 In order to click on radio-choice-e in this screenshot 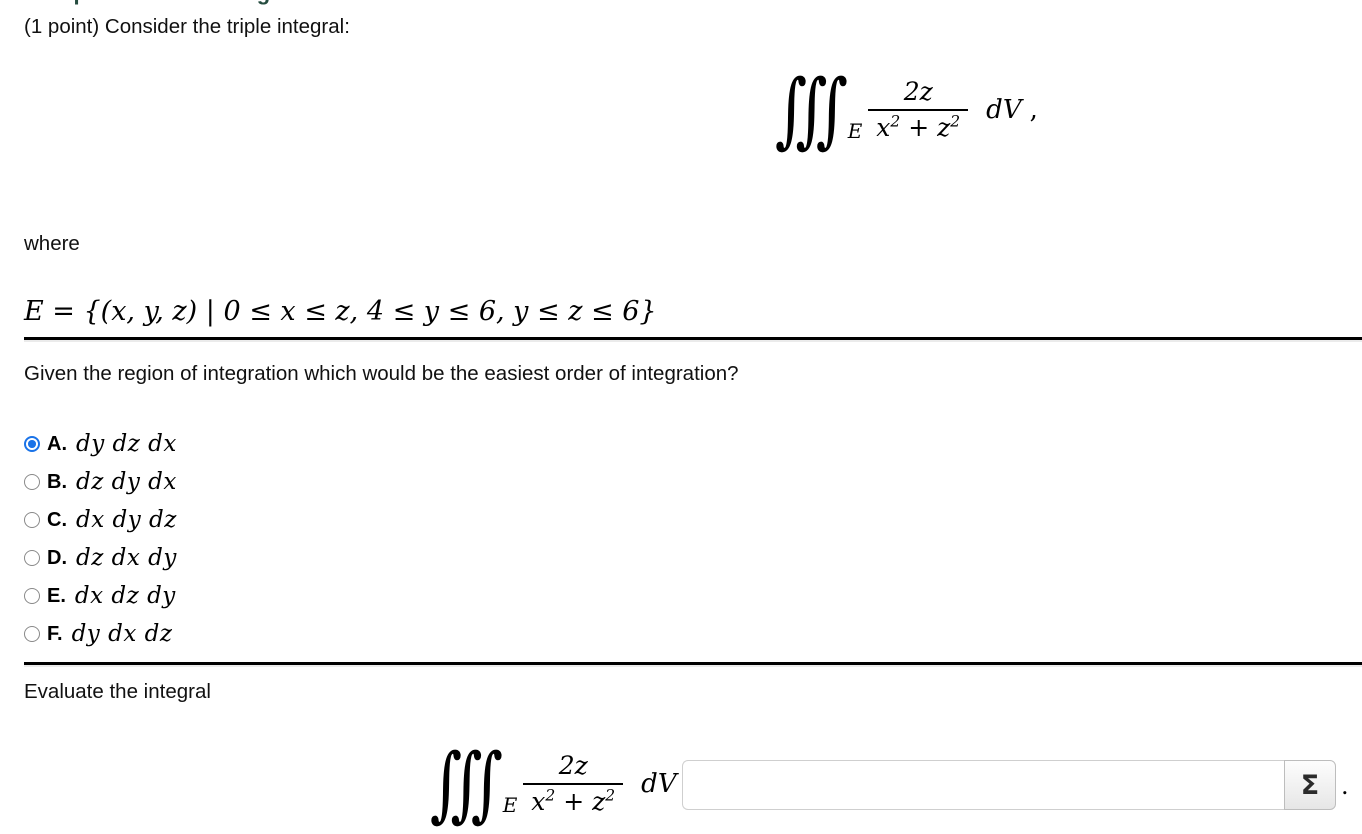, I will do `click(32, 596)`.